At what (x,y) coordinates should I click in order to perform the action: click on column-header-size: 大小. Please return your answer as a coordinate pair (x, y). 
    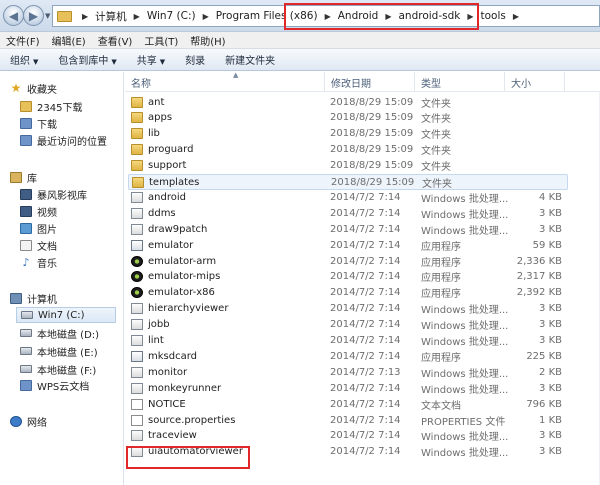
    Looking at the image, I should click on (535, 82).